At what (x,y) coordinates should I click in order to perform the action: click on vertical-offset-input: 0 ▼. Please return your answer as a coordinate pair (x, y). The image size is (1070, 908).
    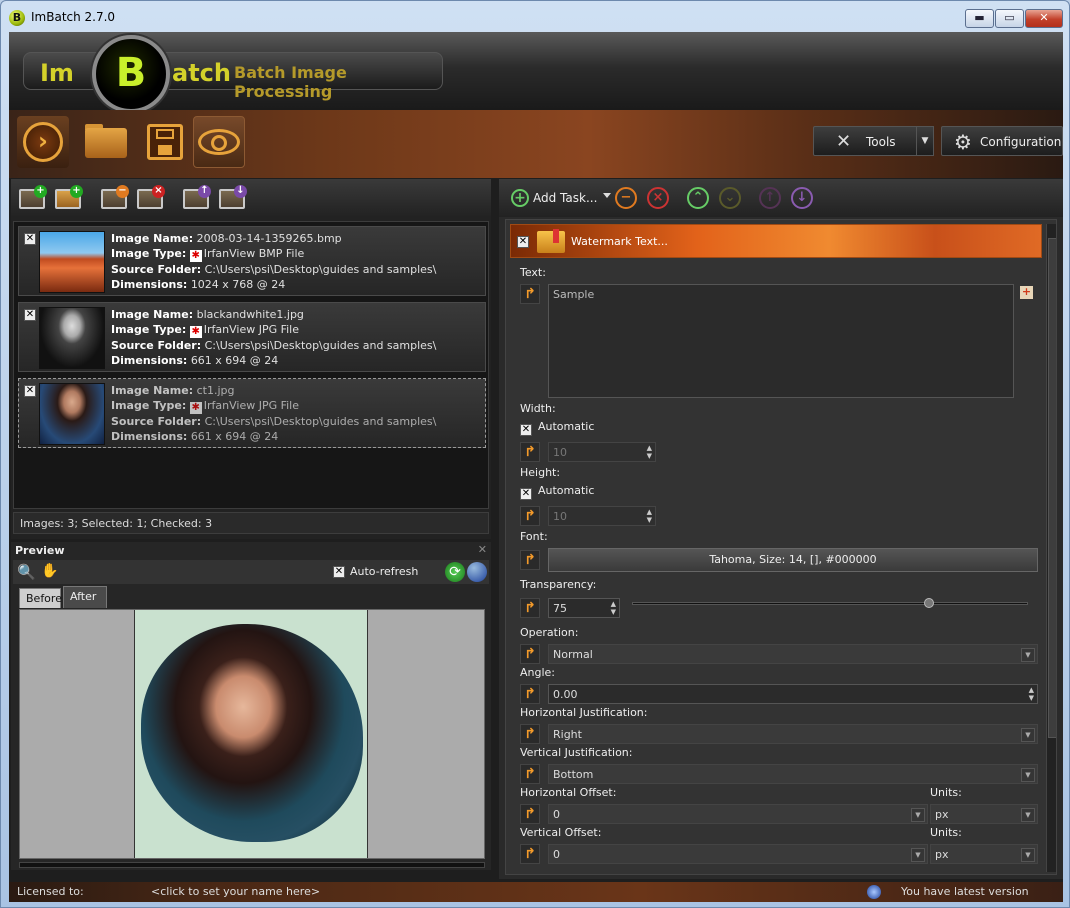
    Looking at the image, I should click on (738, 854).